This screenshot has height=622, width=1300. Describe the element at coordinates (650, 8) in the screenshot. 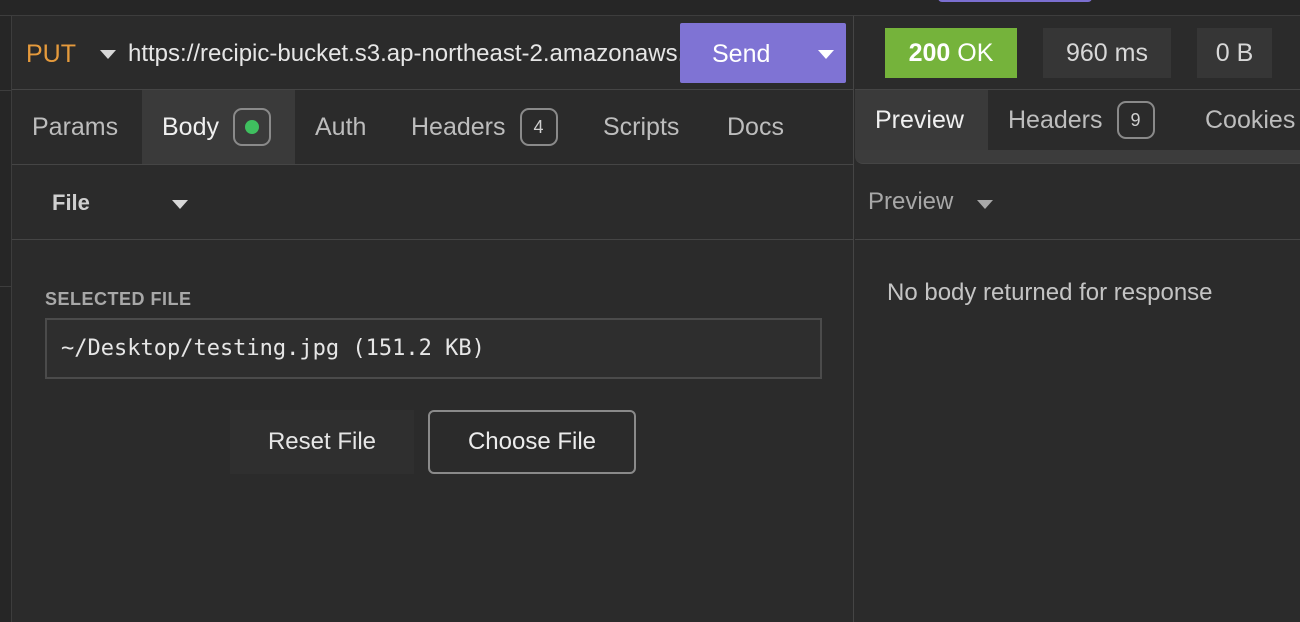

I see `top-strip` at that location.